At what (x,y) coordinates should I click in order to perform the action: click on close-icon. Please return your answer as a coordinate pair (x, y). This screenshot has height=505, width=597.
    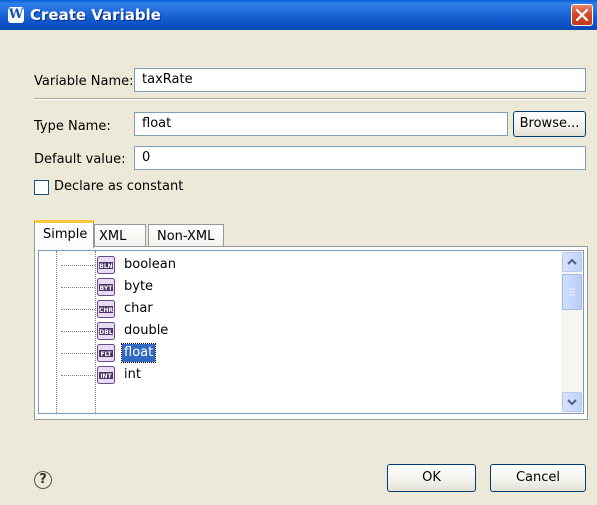
    Looking at the image, I should click on (582, 15).